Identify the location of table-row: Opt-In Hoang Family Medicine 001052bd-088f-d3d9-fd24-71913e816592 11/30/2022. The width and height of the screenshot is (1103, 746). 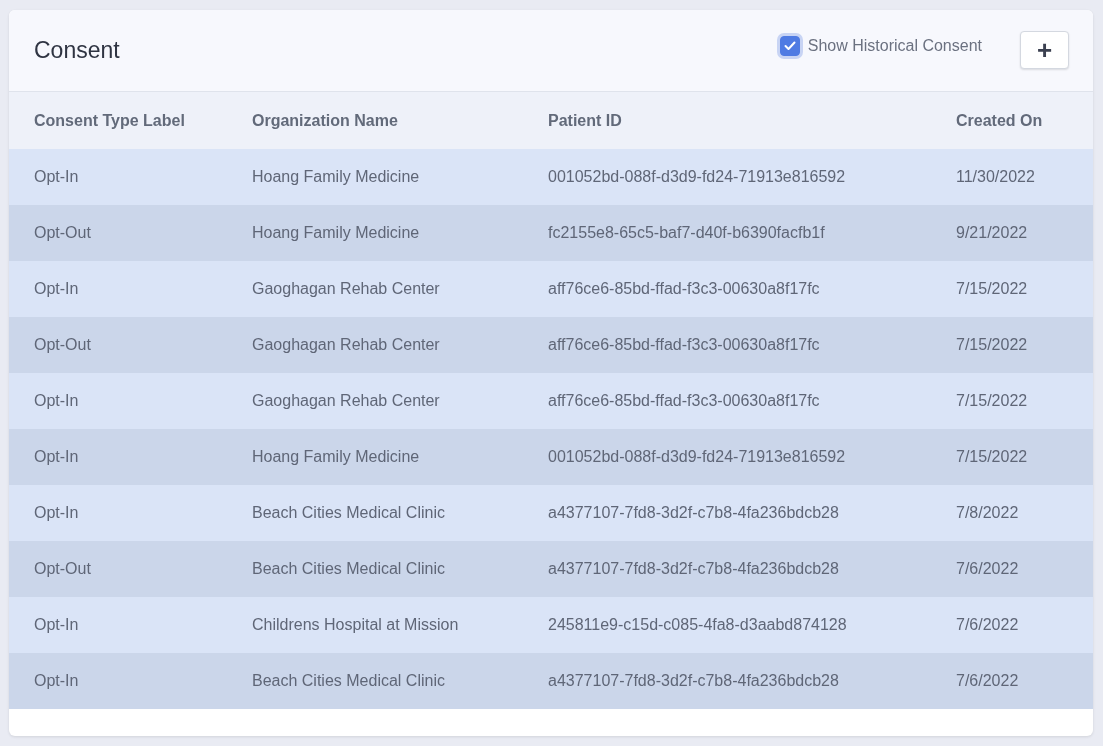
(551, 177).